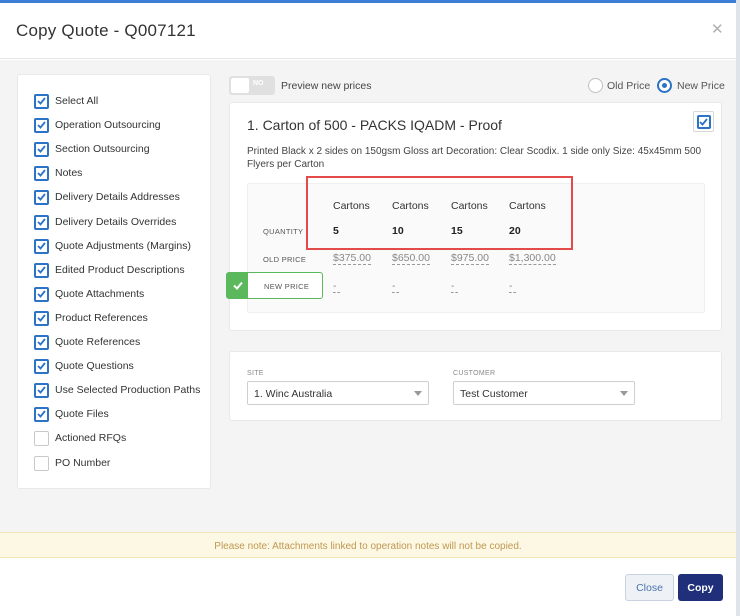 This screenshot has height=616, width=740. What do you see at coordinates (285, 259) in the screenshot?
I see `old-price-row-label: OLD PRICE` at bounding box center [285, 259].